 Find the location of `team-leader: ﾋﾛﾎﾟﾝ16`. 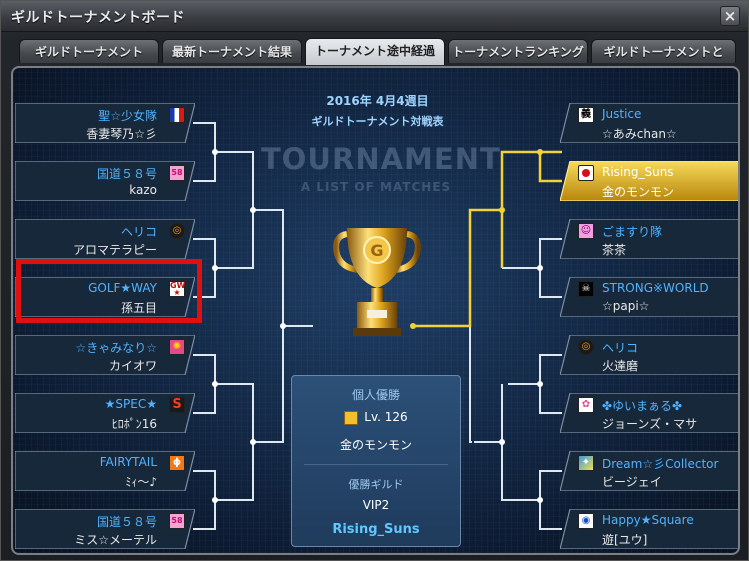

team-leader: ﾋﾛﾎﾟﾝ16 is located at coordinates (134, 424).